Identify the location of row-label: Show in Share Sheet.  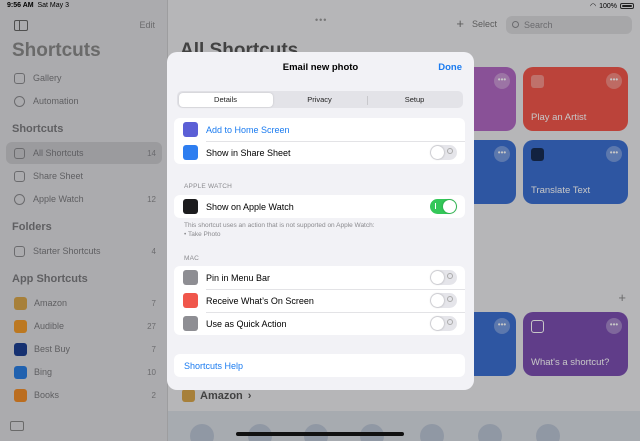
(248, 152).